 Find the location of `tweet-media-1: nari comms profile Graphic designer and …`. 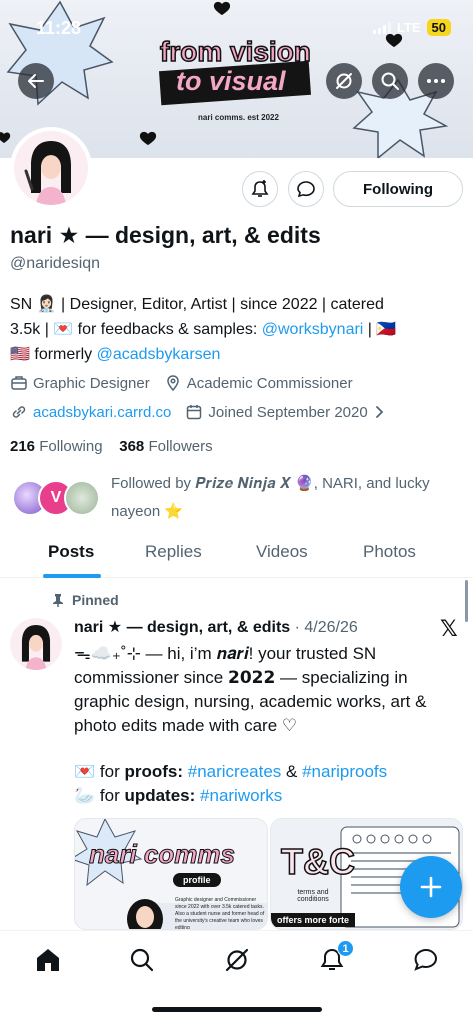

tweet-media-1: nari comms profile Graphic designer and … is located at coordinates (171, 874).